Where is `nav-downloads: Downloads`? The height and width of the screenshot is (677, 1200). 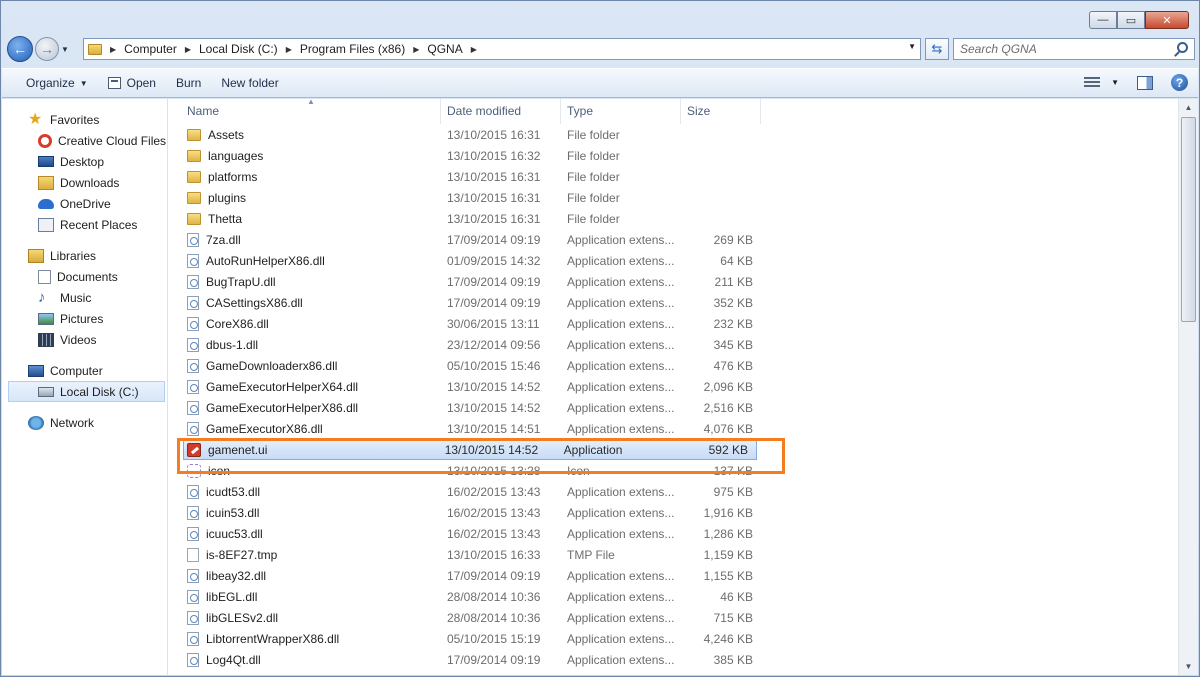 nav-downloads: Downloads is located at coordinates (84, 182).